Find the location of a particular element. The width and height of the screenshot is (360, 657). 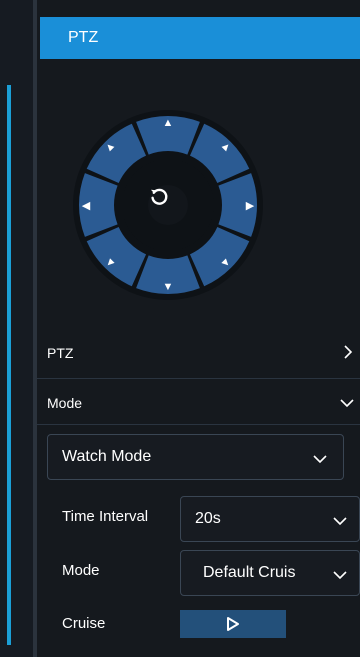

pan-down-button: ▼ is located at coordinates (168, 287).